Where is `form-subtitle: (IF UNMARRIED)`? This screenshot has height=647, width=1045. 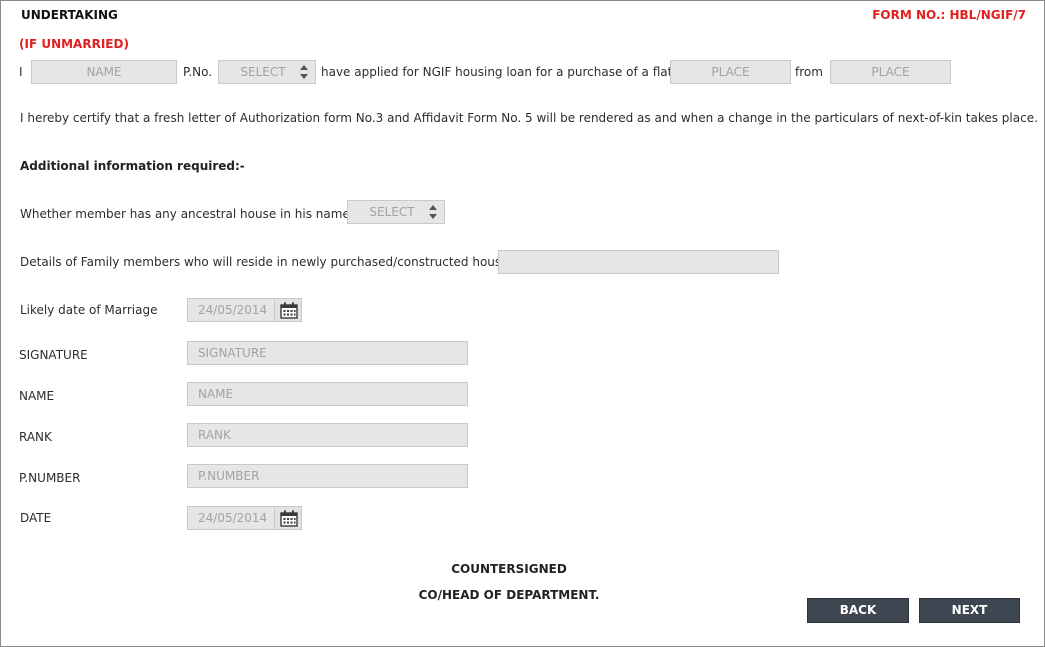
form-subtitle: (IF UNMARRIED) is located at coordinates (74, 44).